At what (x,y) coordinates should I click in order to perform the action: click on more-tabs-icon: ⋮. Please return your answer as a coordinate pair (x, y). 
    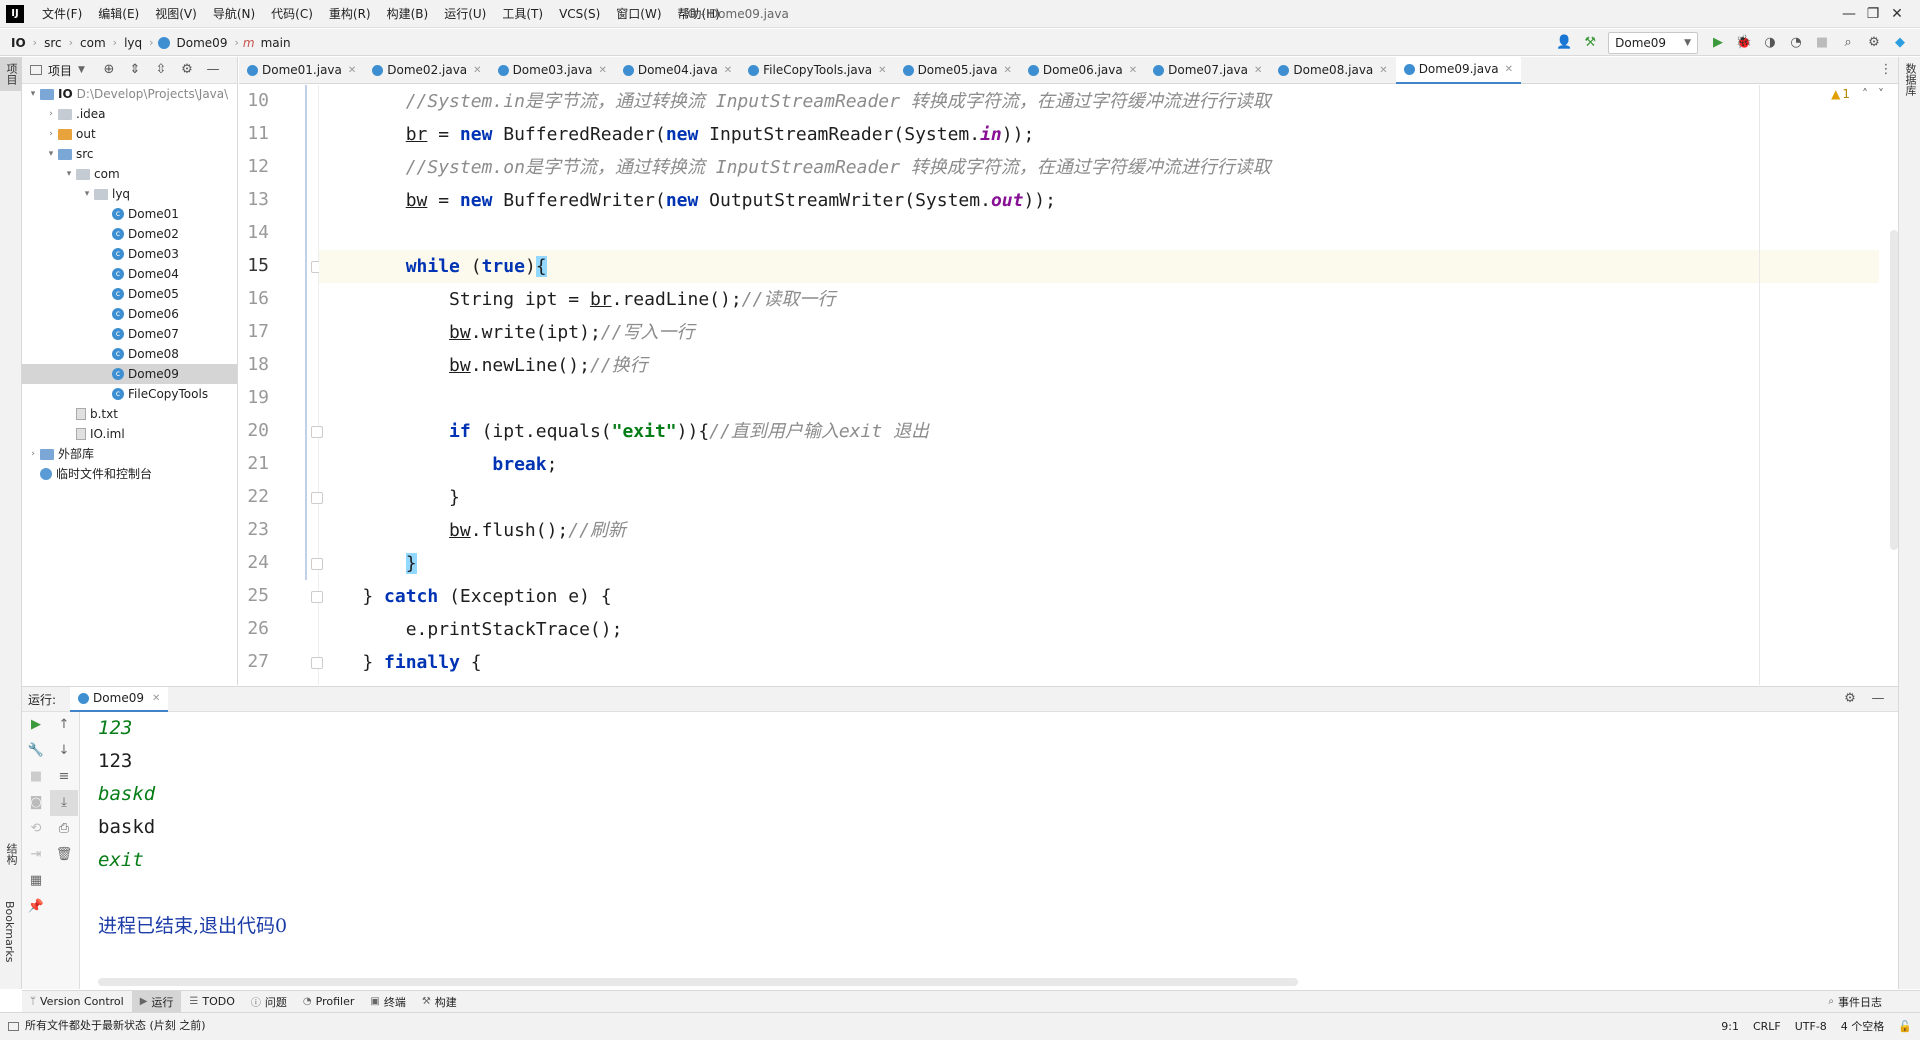
    Looking at the image, I should click on (1886, 70).